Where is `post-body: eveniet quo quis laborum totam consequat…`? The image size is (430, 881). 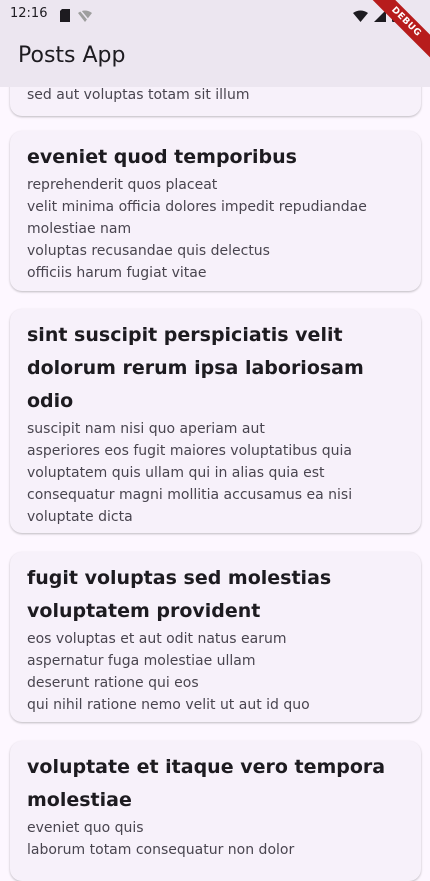
post-body: eveniet quo quis laborum totam consequat… is located at coordinates (161, 839).